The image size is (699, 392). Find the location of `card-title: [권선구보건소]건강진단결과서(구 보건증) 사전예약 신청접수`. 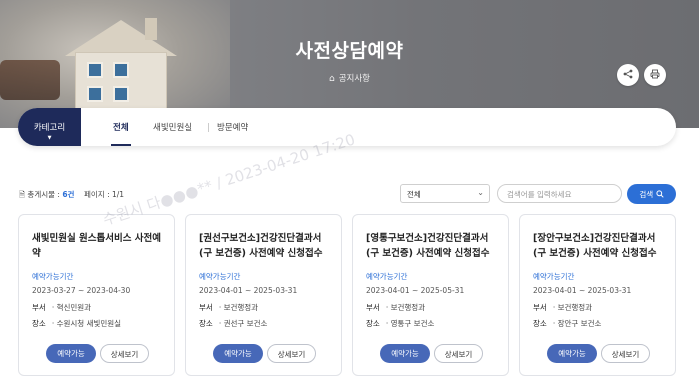

card-title: [권선구보건소]건강진단결과서(구 보건증) 사전예약 신청접수 is located at coordinates (266, 246).